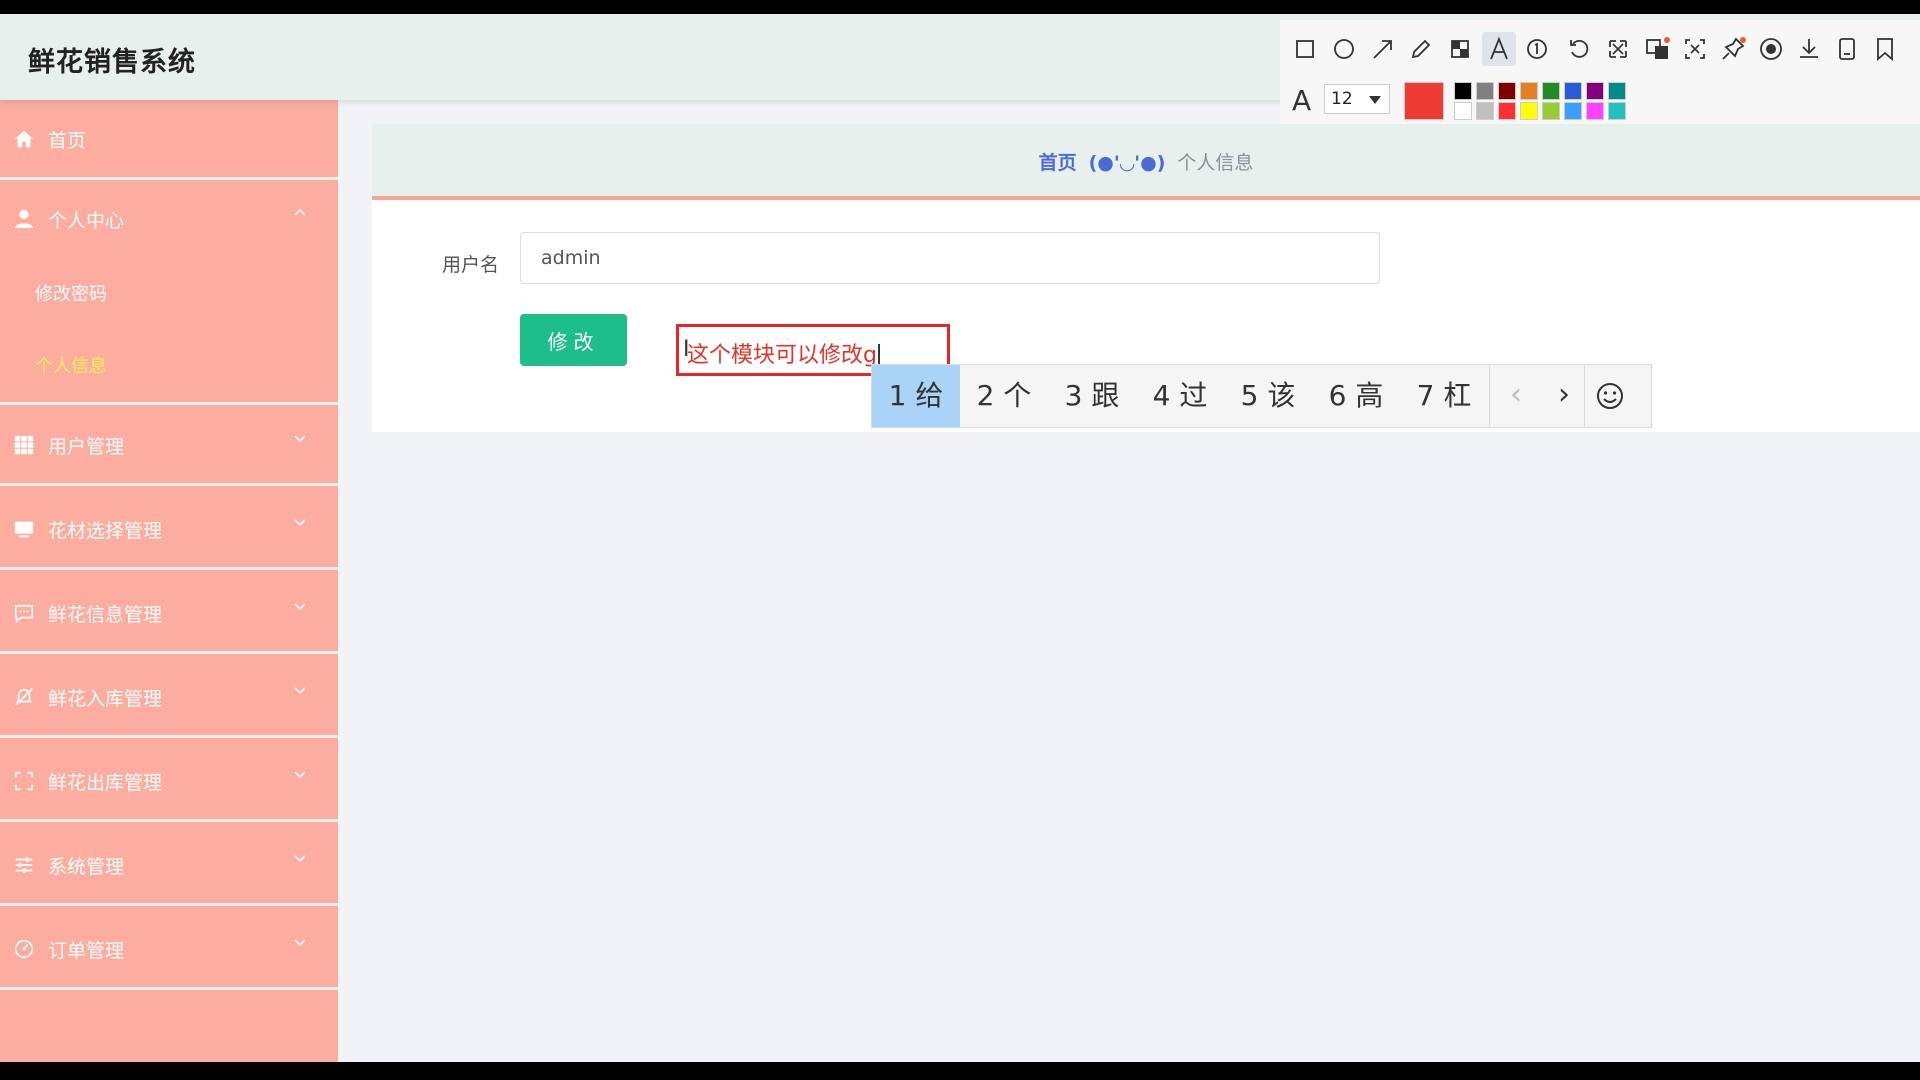 Image resolution: width=1920 pixels, height=1080 pixels. Describe the element at coordinates (1537, 49) in the screenshot. I see `number-icon` at that location.